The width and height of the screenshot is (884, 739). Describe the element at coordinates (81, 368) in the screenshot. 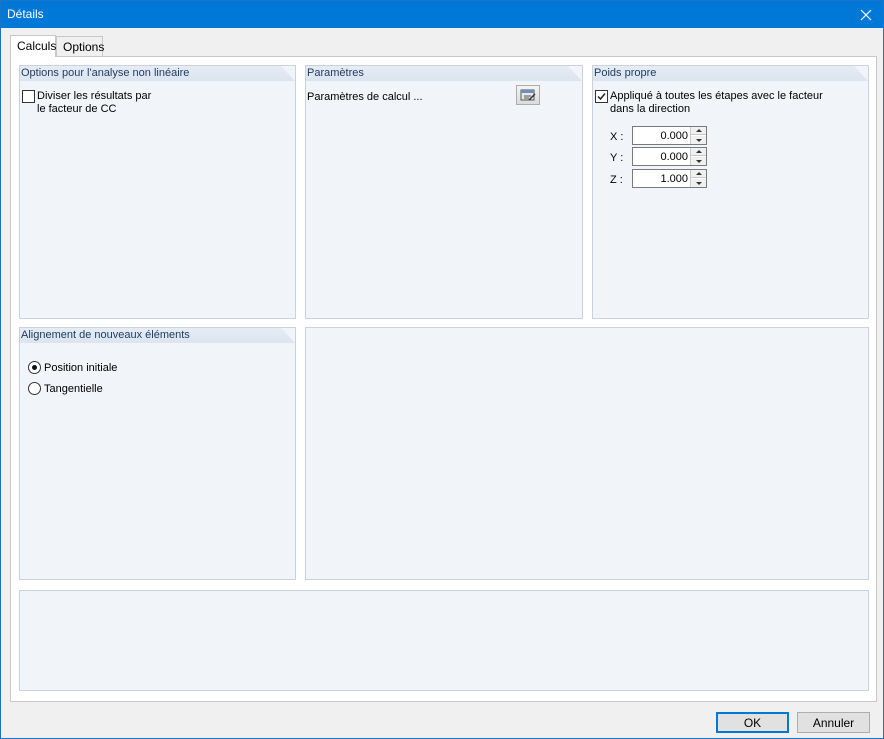

I see `position-initiale-label: Position initiale` at that location.